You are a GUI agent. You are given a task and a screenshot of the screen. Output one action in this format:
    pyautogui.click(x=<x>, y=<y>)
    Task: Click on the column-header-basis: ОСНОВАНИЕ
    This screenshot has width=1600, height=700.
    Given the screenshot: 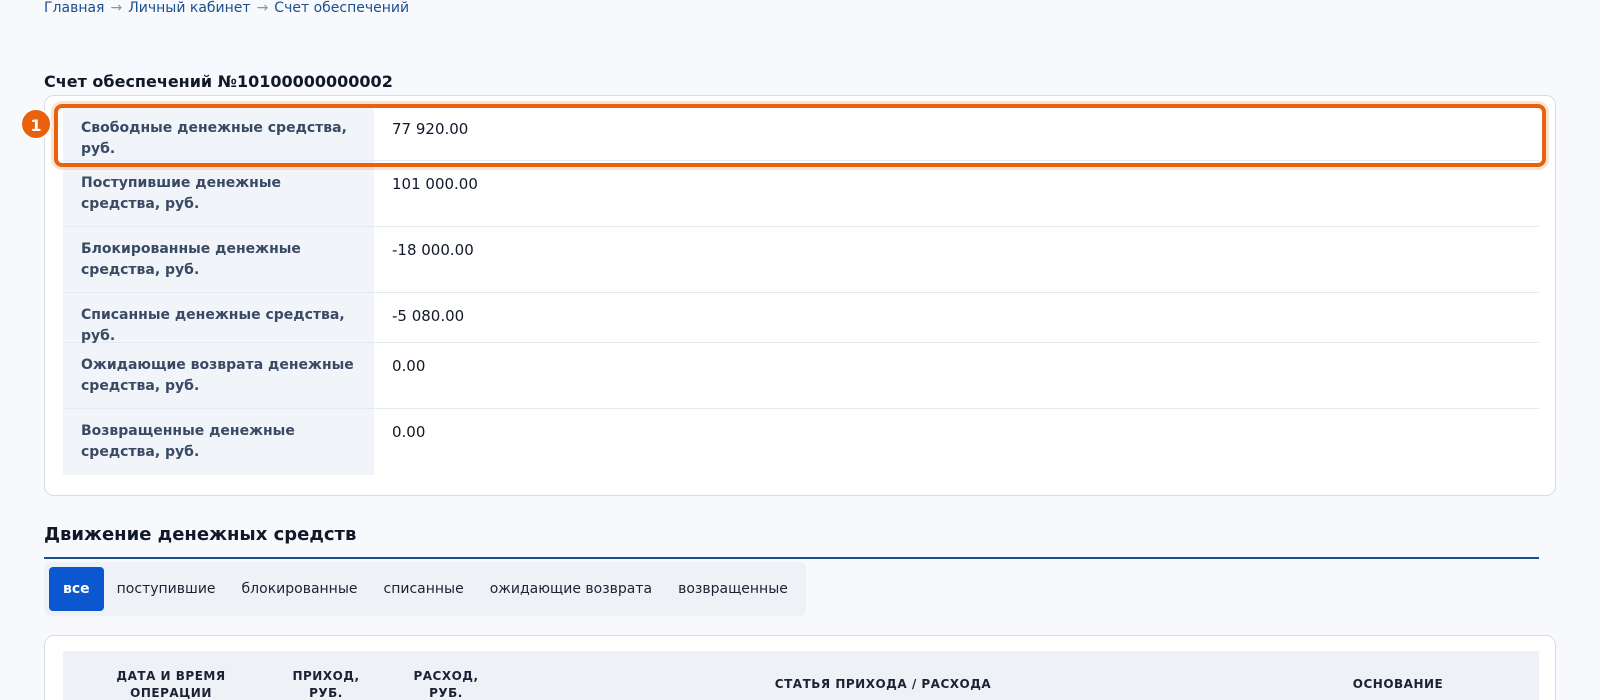 What is the action you would take?
    pyautogui.click(x=1398, y=684)
    